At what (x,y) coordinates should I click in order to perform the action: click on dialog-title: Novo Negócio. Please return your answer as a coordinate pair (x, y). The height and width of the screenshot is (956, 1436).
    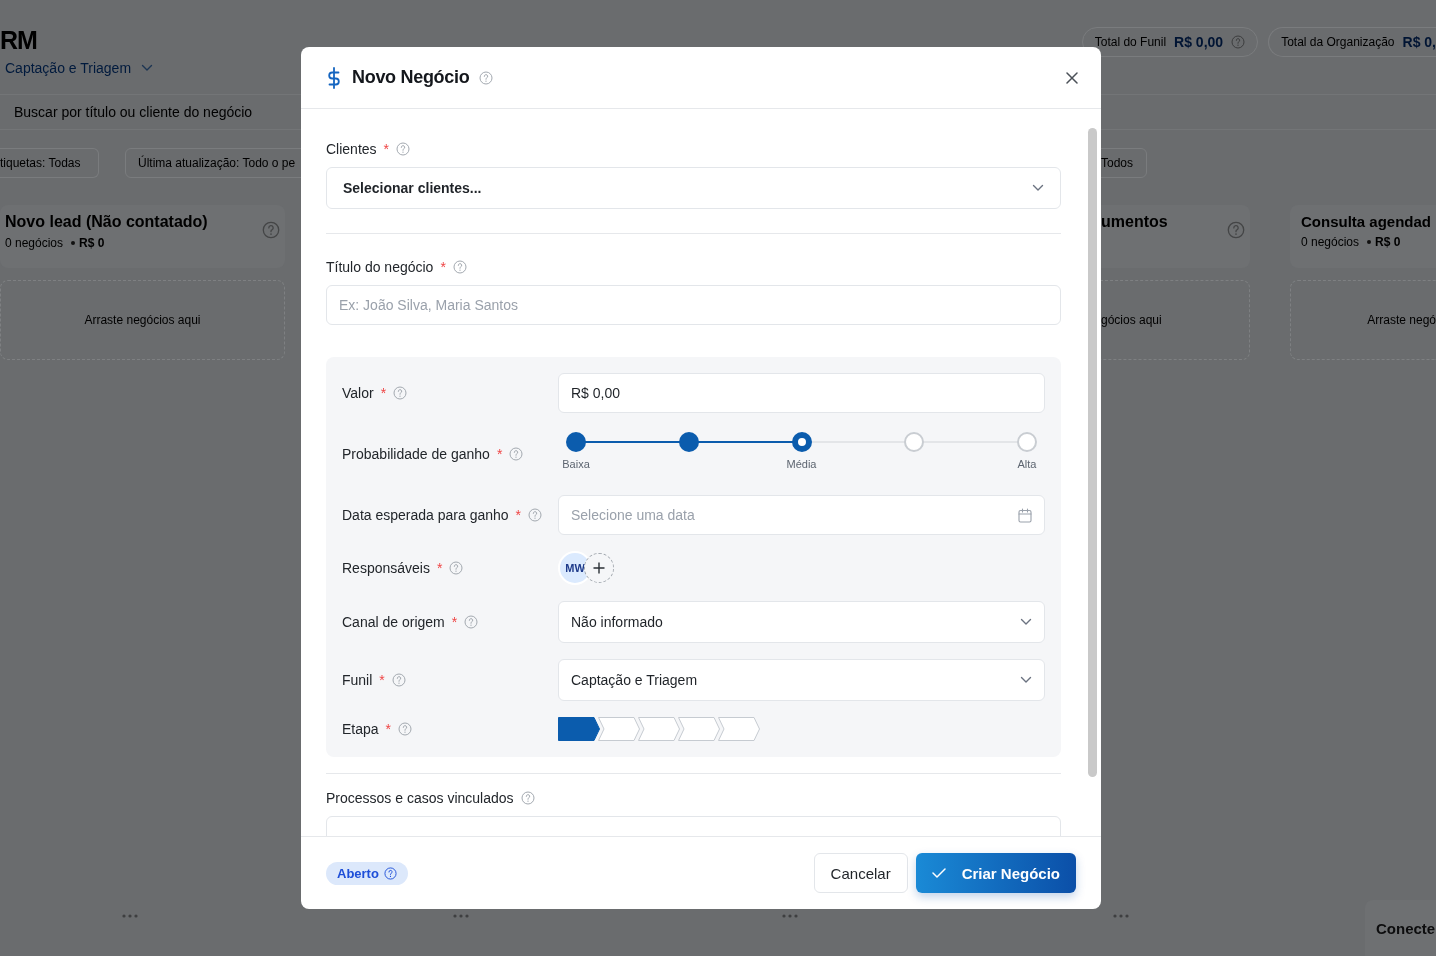
    Looking at the image, I should click on (411, 77).